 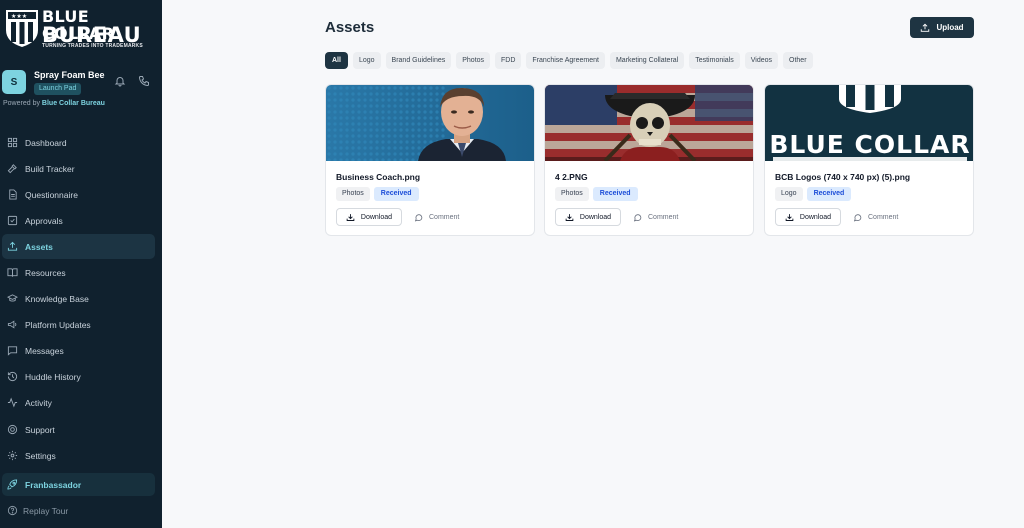 I want to click on megaphone-icon, so click(x=12, y=324).